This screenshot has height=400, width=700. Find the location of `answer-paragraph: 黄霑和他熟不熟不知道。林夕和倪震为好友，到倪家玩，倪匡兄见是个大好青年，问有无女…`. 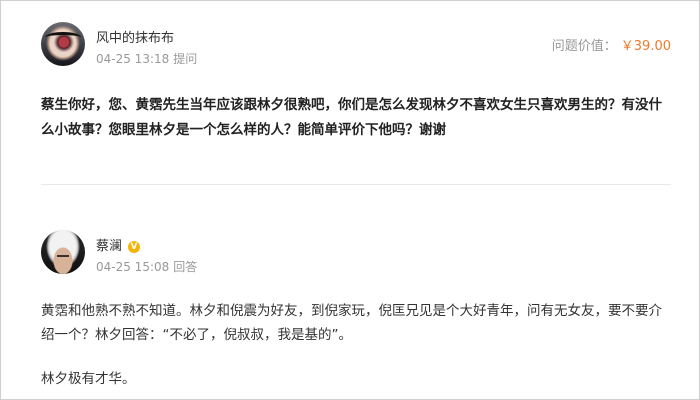

answer-paragraph: 黄霑和他熟不熟不知道。林夕和倪震为好友，到倪家玩，倪匡兄见是个大好青年，问有无女… is located at coordinates (351, 323).